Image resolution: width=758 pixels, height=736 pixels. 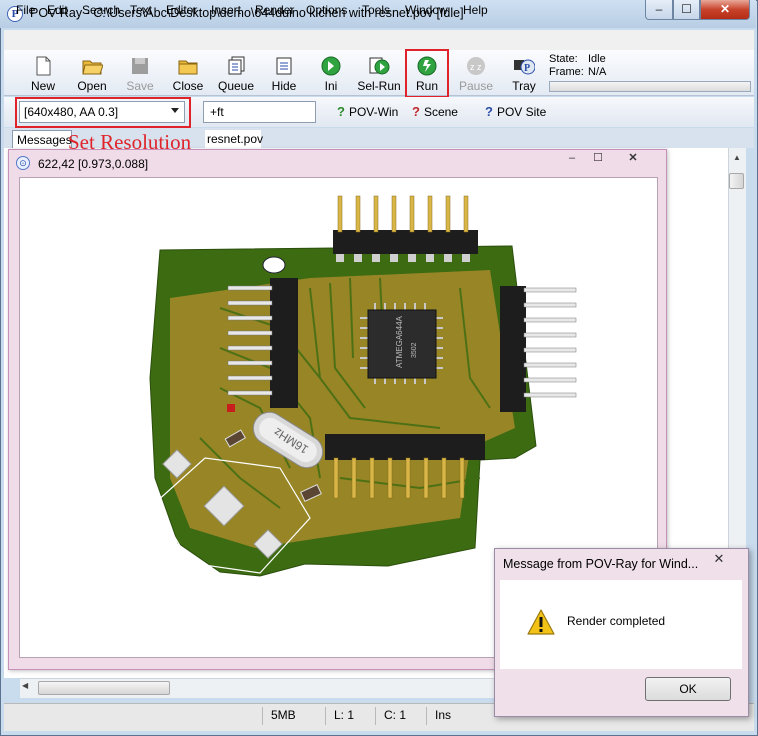 I want to click on ini-button: Ini, so click(x=331, y=73).